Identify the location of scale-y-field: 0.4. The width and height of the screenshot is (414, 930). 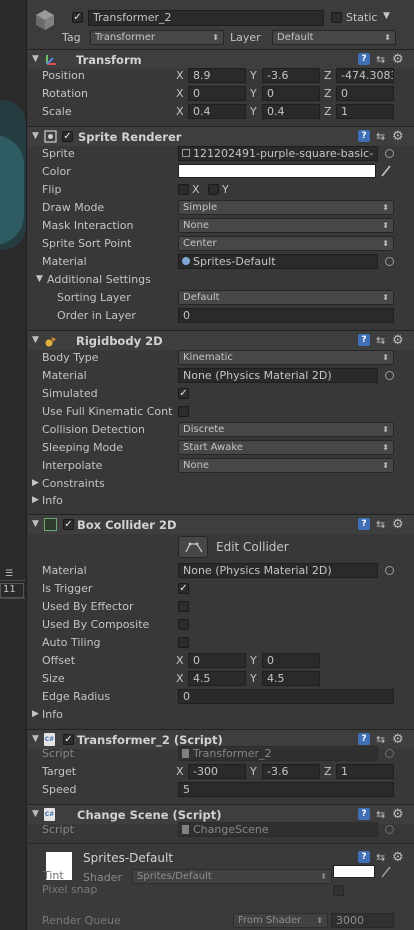
(291, 111).